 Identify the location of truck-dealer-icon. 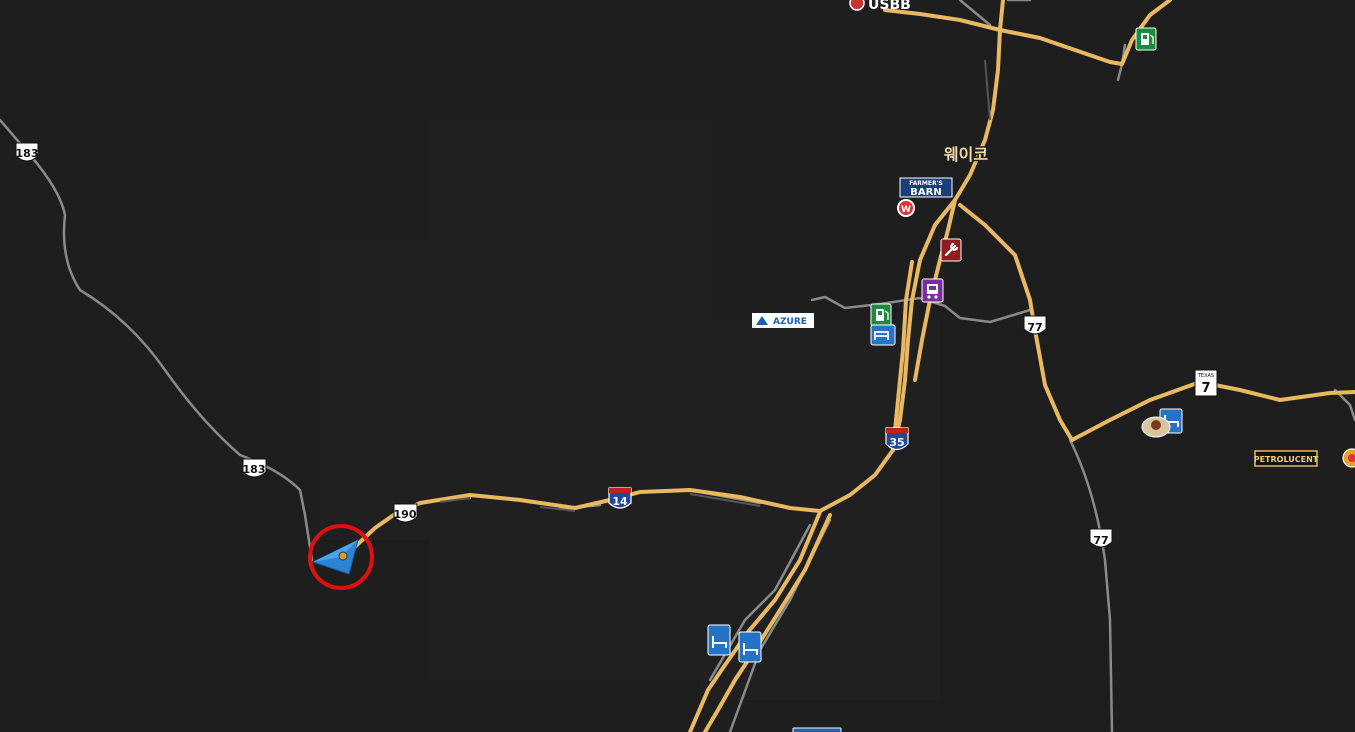
(932, 290).